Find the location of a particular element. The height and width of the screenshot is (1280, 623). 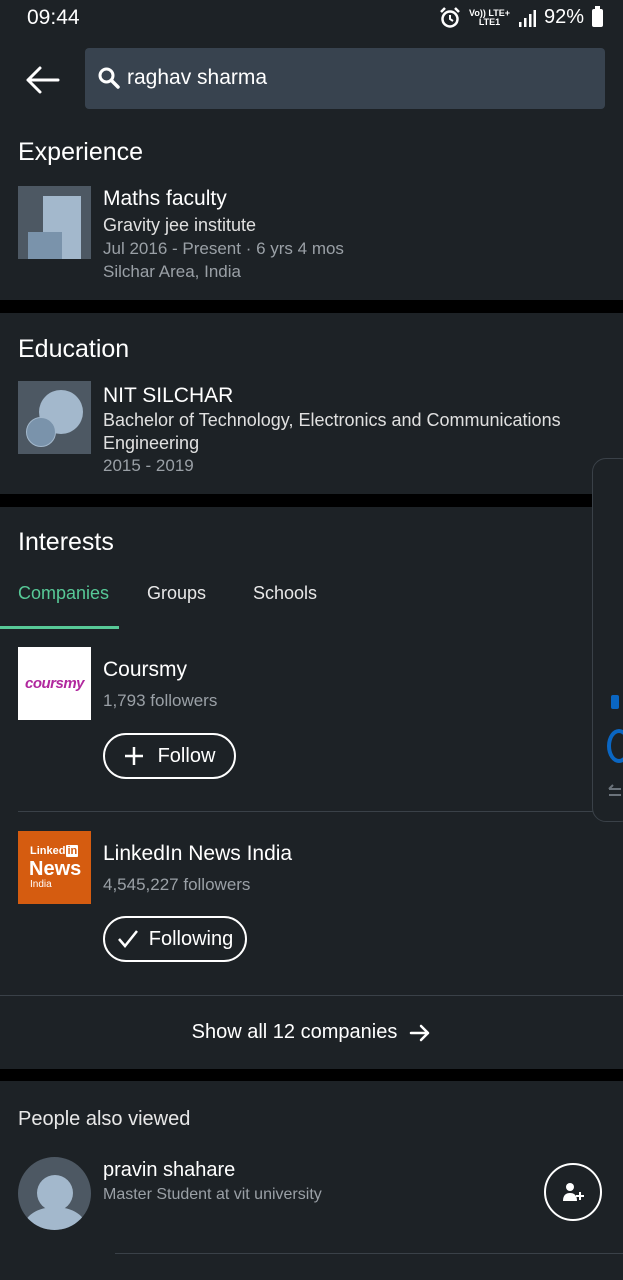

tab-companies: Companies is located at coordinates (63, 593).